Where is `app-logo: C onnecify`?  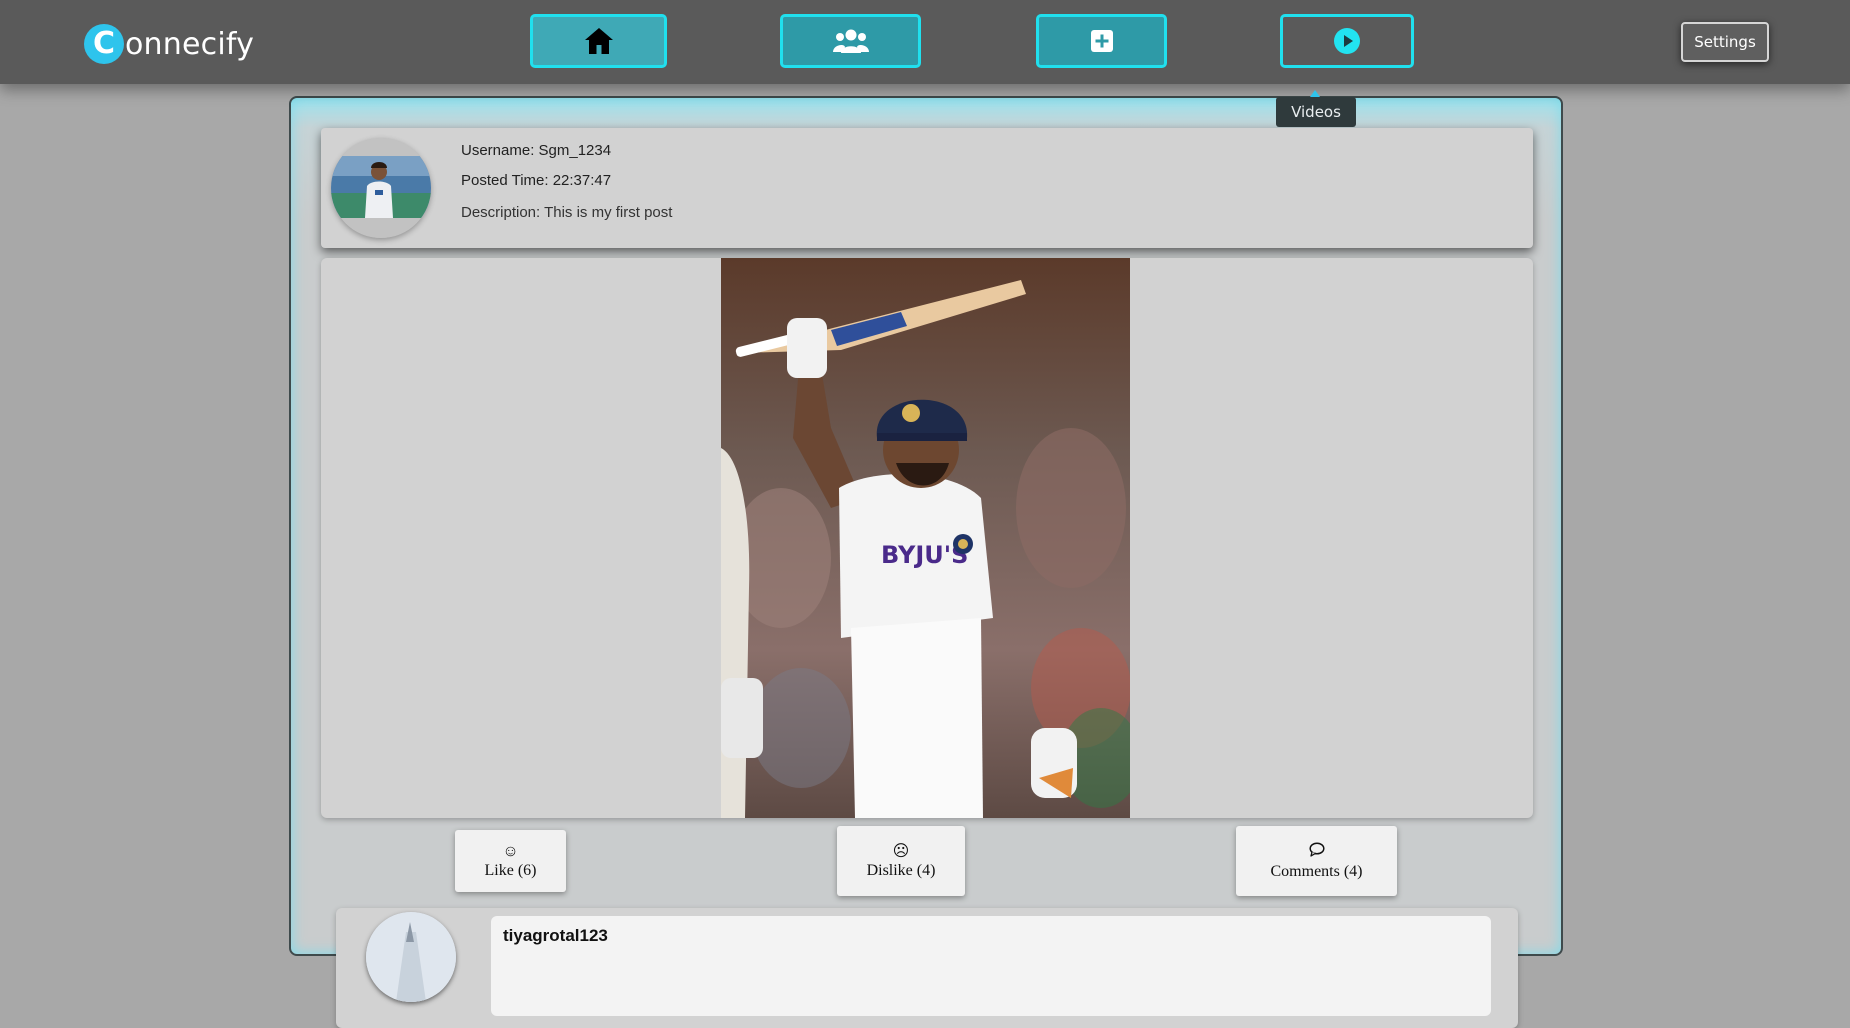
app-logo: C onnecify is located at coordinates (169, 44).